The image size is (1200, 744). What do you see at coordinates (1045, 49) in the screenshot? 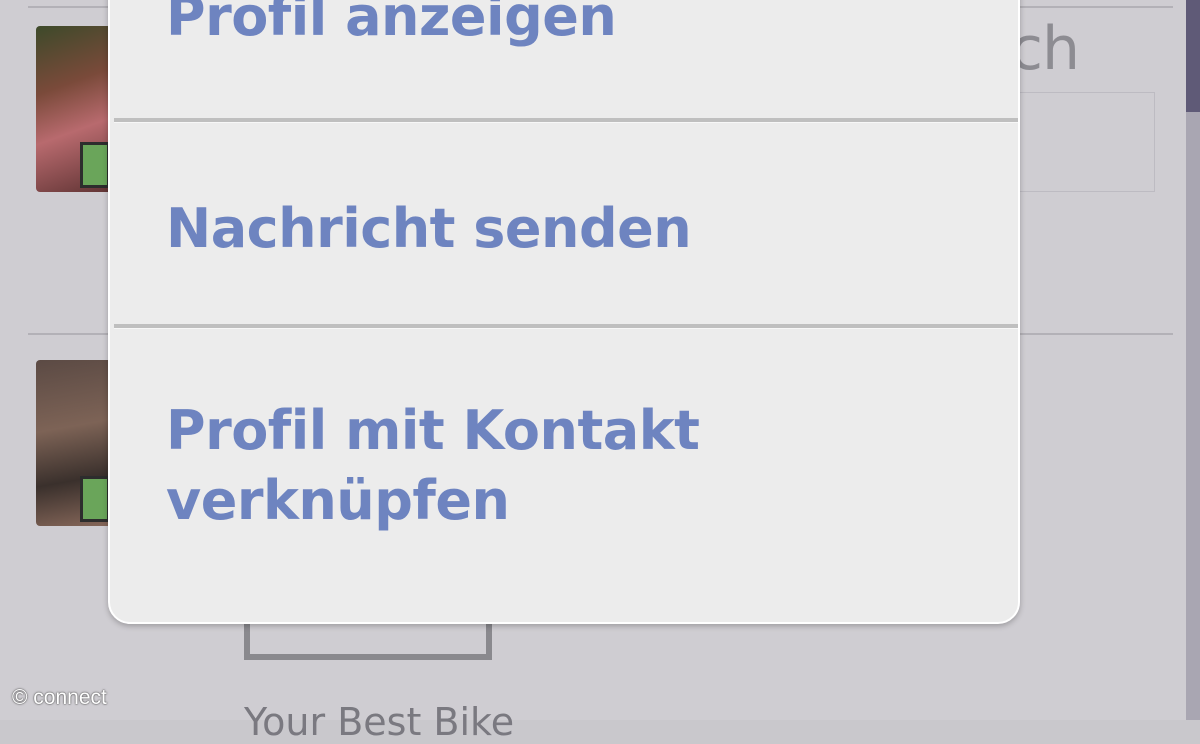
I see `search-label-partial: ch` at bounding box center [1045, 49].